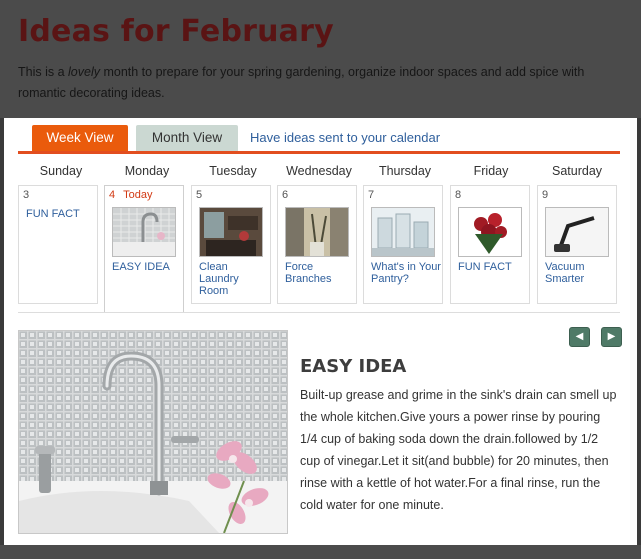 The width and height of the screenshot is (641, 559). I want to click on day-cell-sunday: 3 FUN FACT, so click(58, 244).